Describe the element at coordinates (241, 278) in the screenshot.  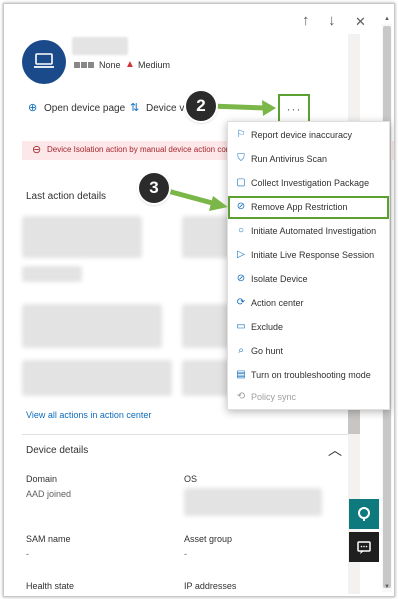
I see `isolate-icon: ⊘` at that location.